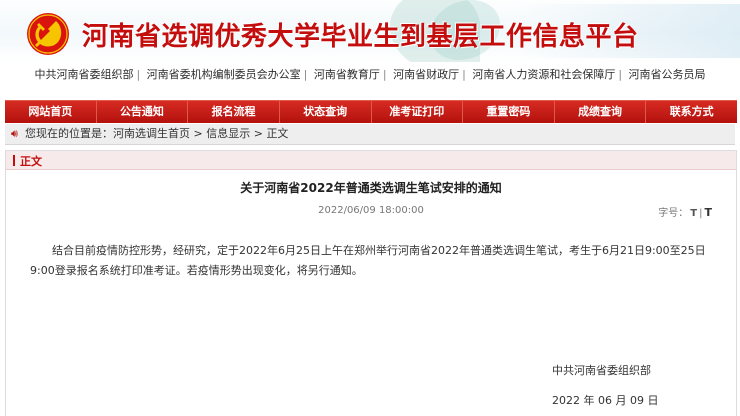 The height and width of the screenshot is (416, 740). Describe the element at coordinates (14, 160) in the screenshot. I see `section-marker` at that location.